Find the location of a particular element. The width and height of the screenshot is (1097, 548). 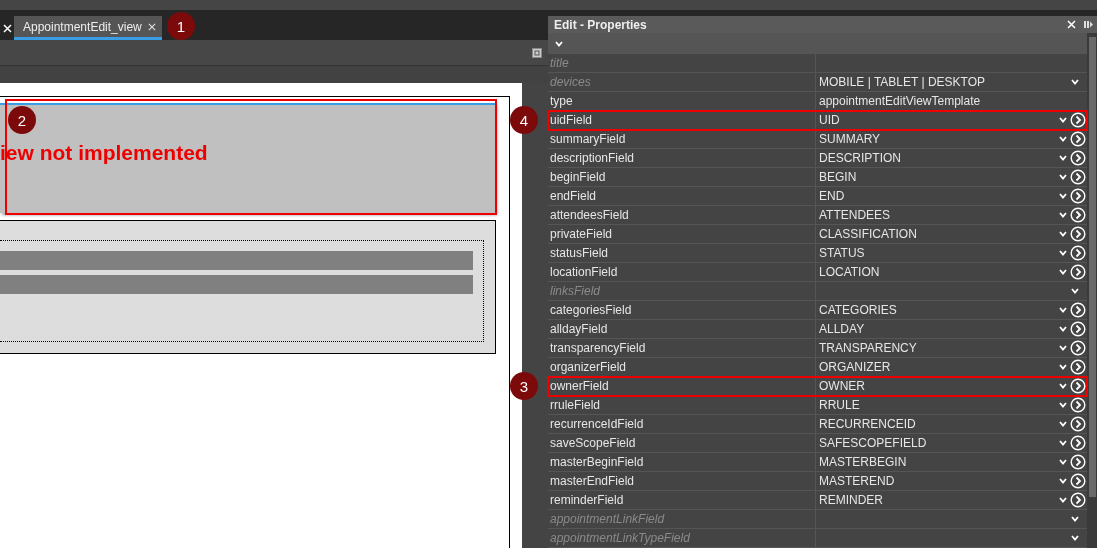

property-value: appointmentEditViewTemplate is located at coordinates (900, 101).